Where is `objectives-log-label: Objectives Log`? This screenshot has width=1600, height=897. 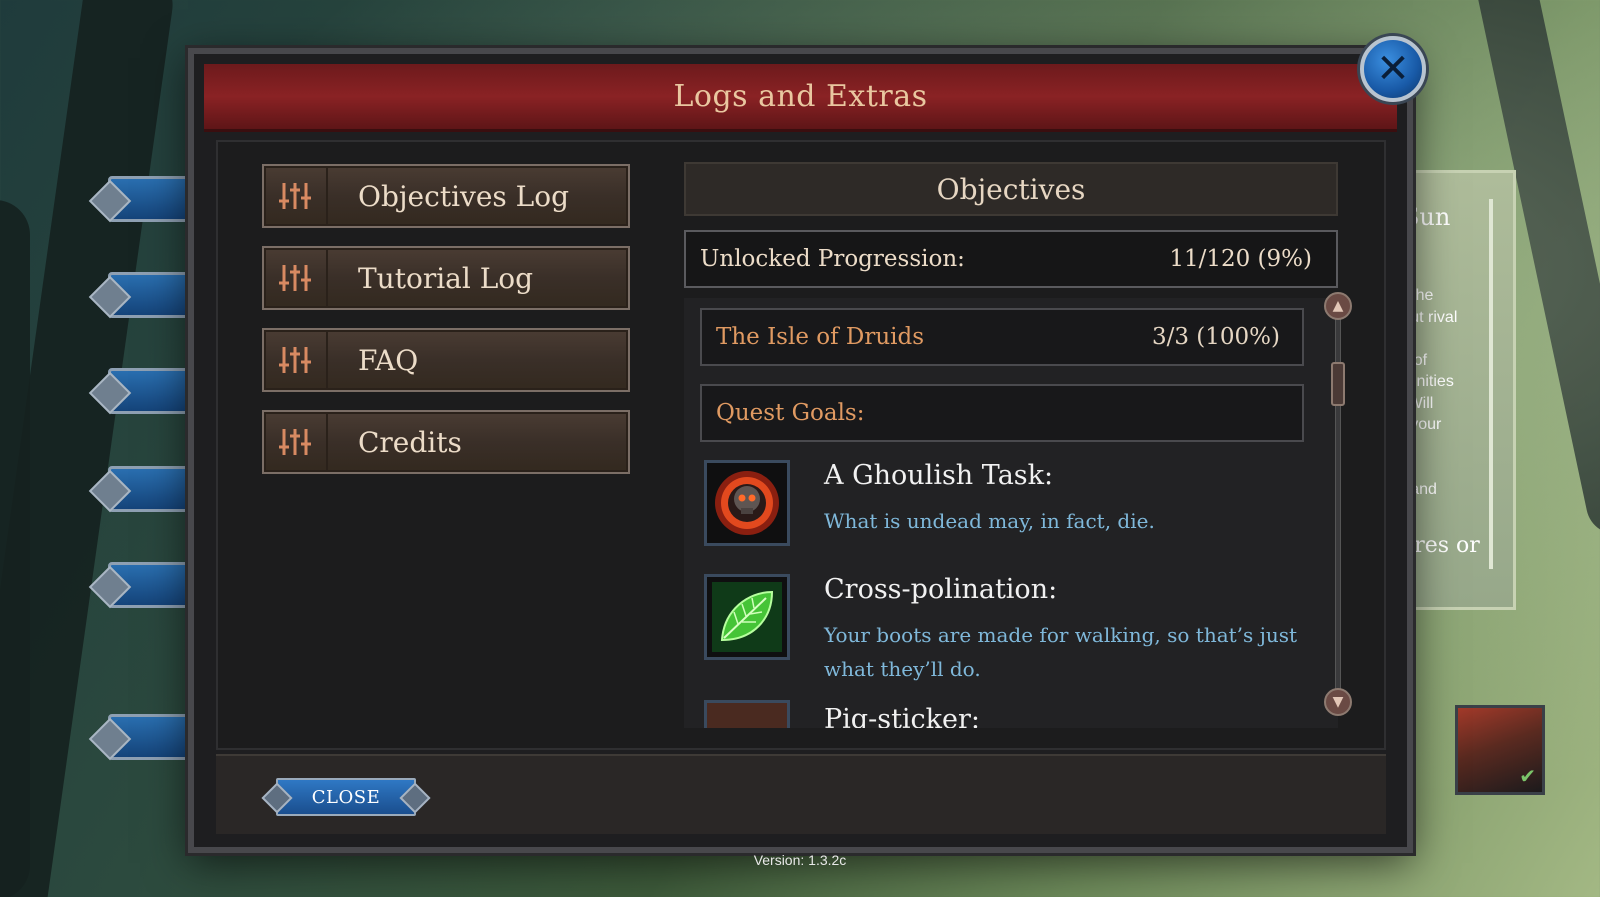
objectives-log-label: Objectives Log is located at coordinates (464, 196).